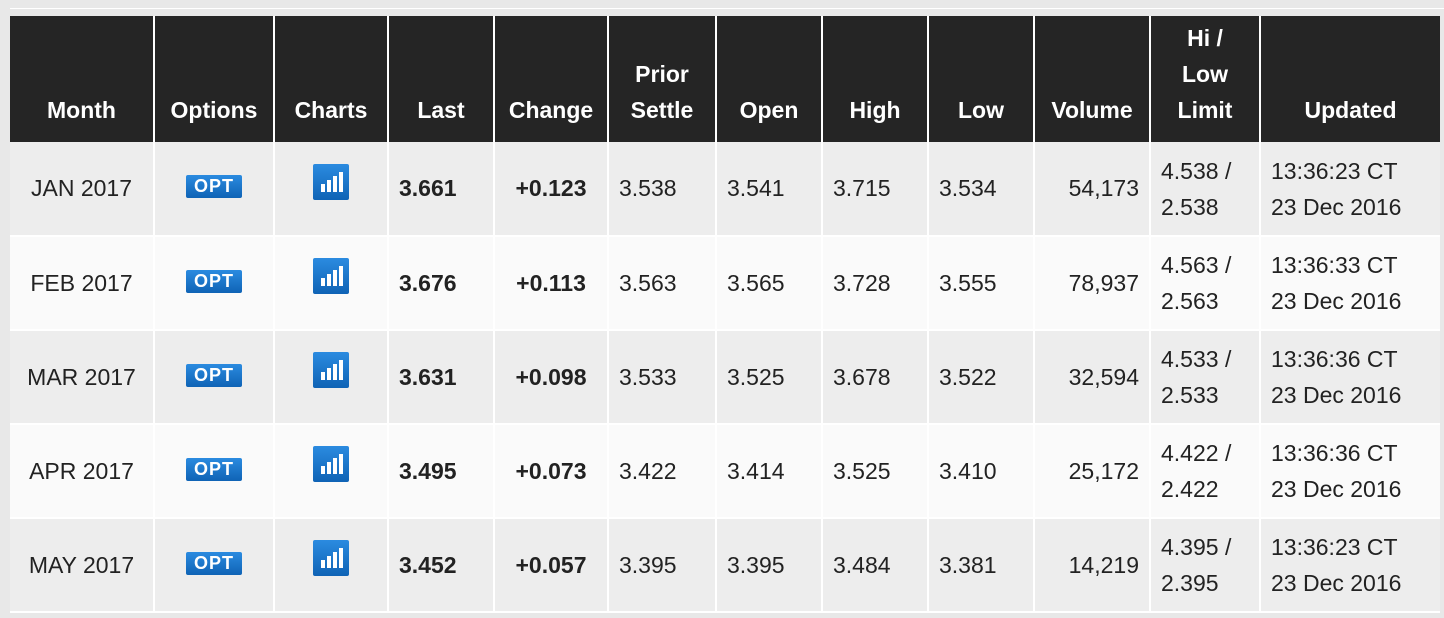 This screenshot has width=1444, height=618. I want to click on change-cell: +0.057, so click(551, 565).